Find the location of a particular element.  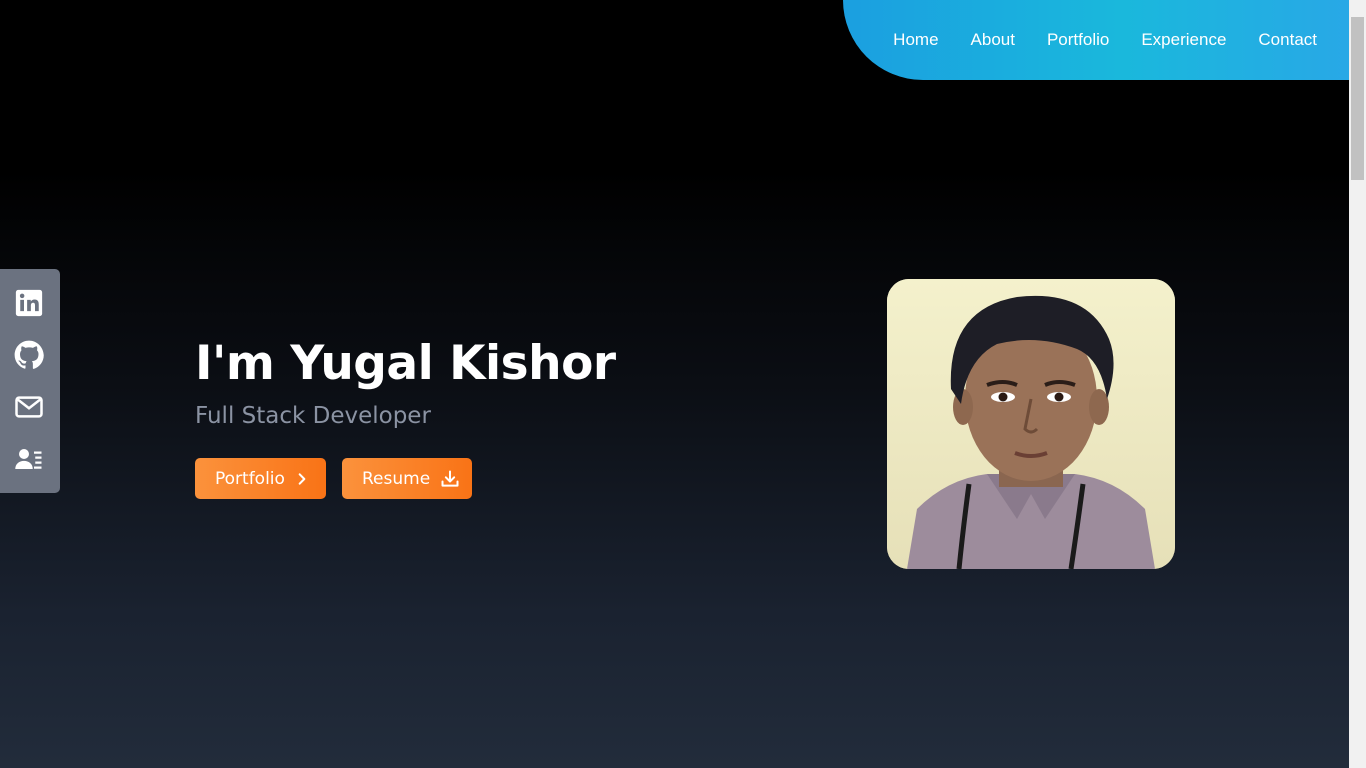

github-icon is located at coordinates (29, 354).